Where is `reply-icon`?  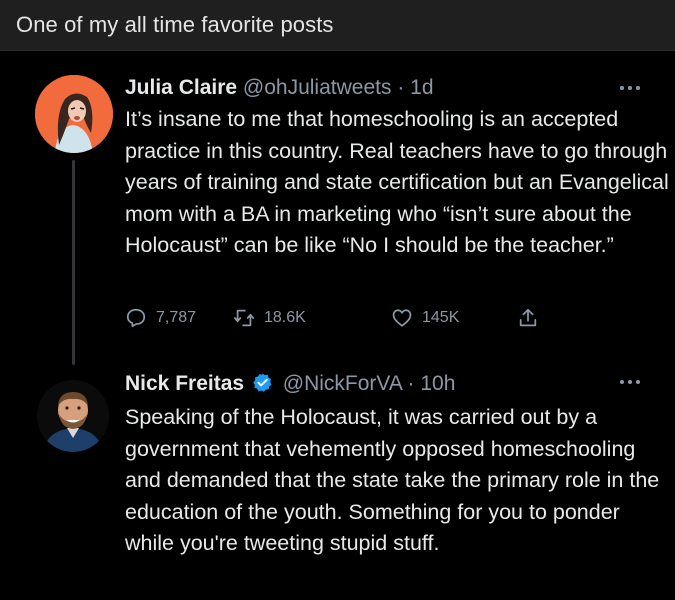 reply-icon is located at coordinates (136, 318).